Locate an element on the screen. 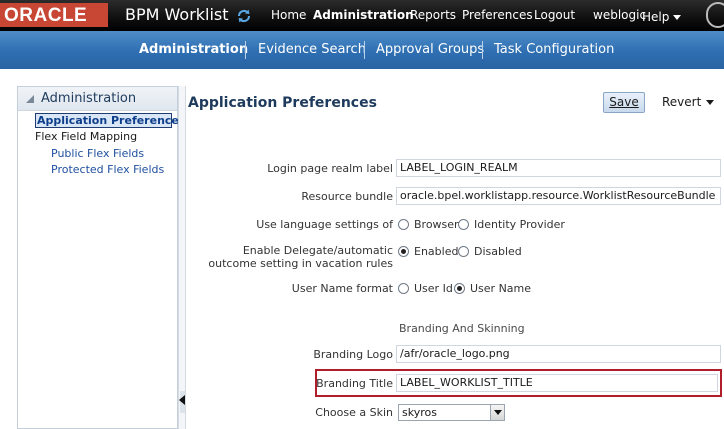 The height and width of the screenshot is (429, 724). nav-administration: Administration is located at coordinates (363, 15).